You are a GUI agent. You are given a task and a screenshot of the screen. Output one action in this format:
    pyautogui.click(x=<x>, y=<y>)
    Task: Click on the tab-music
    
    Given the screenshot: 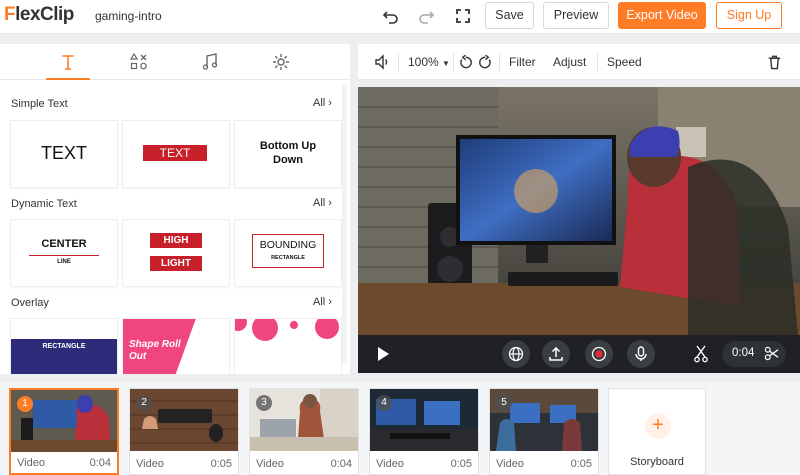 What is the action you would take?
    pyautogui.click(x=210, y=62)
    